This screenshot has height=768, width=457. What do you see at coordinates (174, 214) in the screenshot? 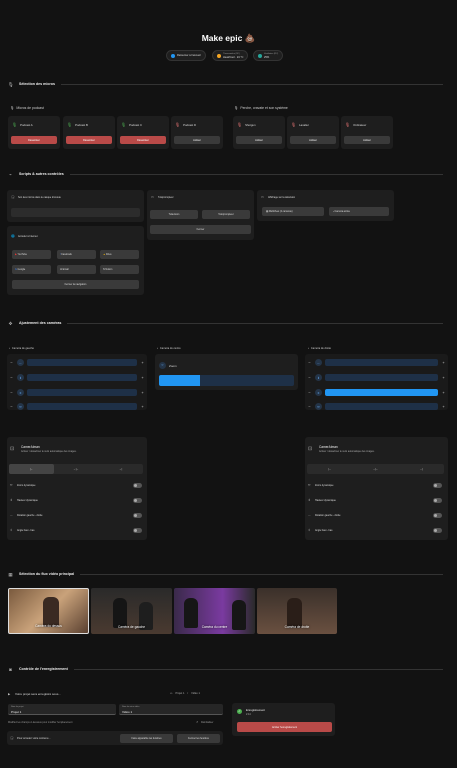
I see `tele-television-button: Télévision` at bounding box center [174, 214].